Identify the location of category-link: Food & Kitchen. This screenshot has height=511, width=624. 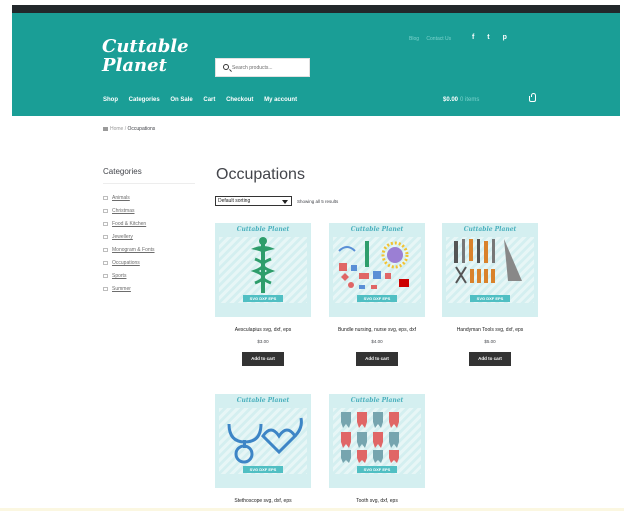
(129, 224).